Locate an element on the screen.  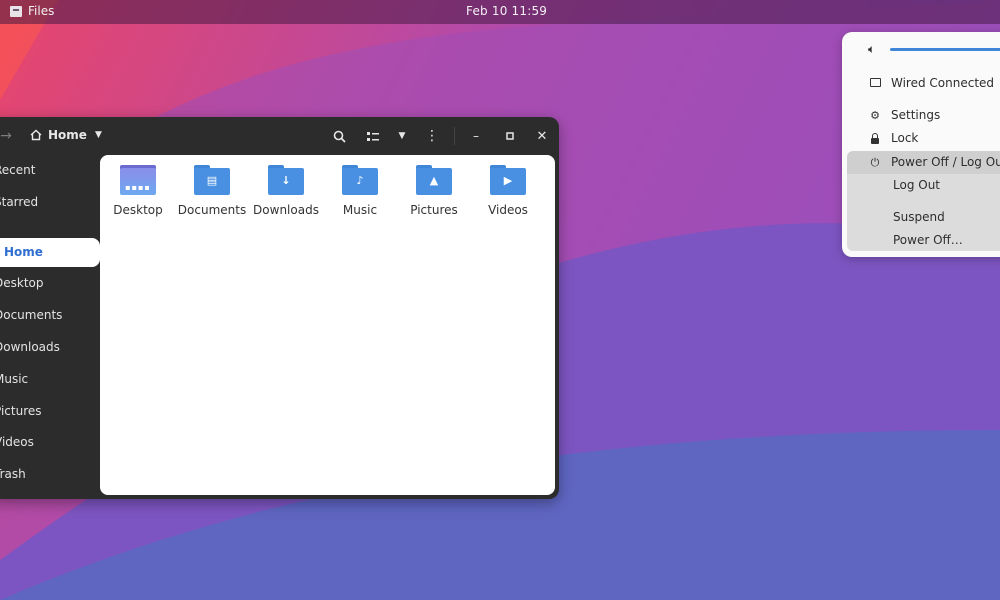
minimize-button: – is located at coordinates (476, 136).